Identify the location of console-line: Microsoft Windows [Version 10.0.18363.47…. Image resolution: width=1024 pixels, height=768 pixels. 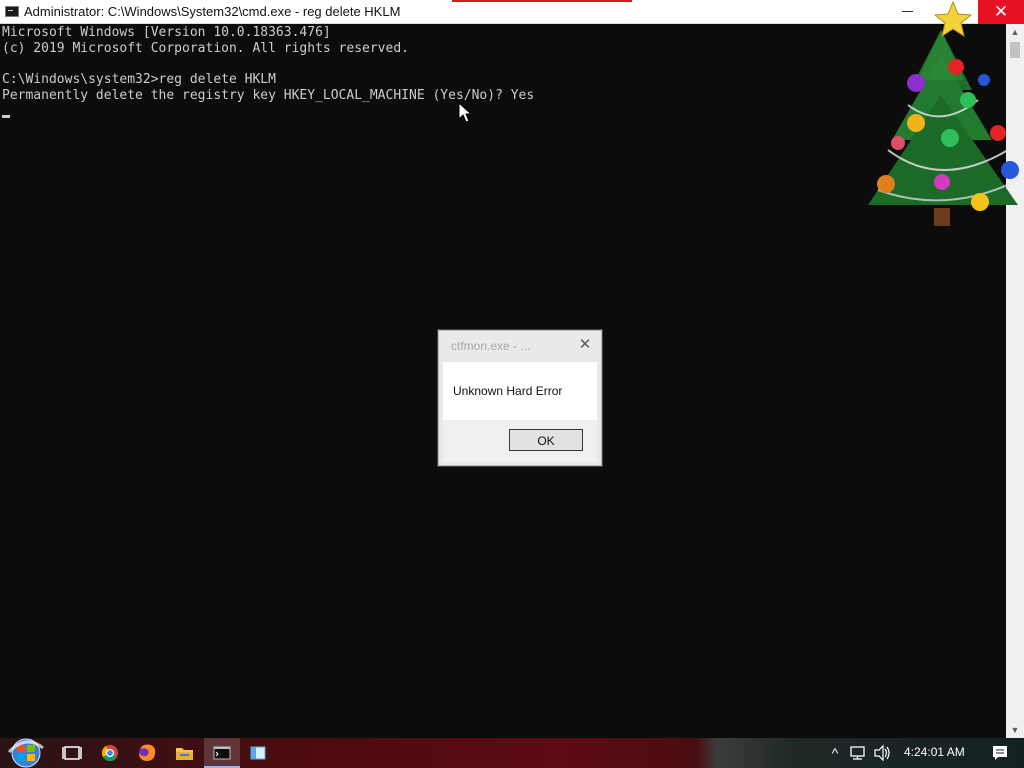
(166, 32).